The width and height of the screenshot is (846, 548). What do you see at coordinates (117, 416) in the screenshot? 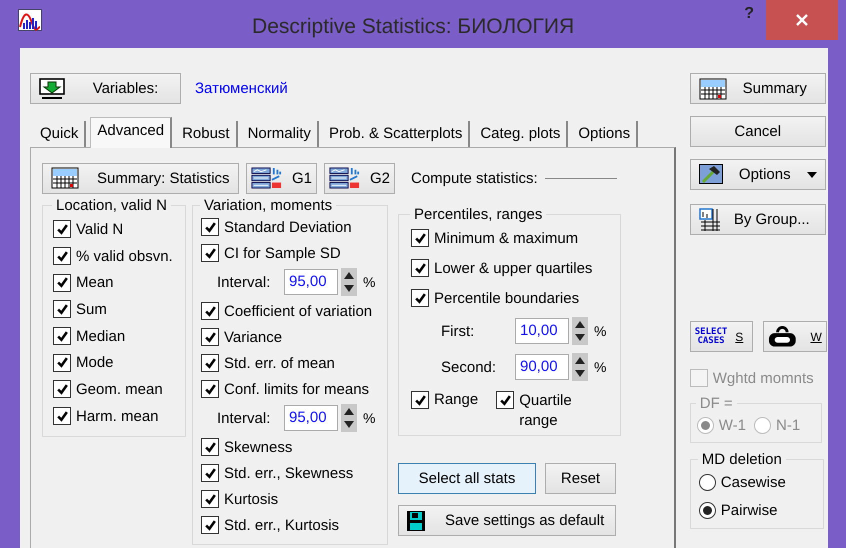
I see `checkbox-label: Harm. mean` at bounding box center [117, 416].